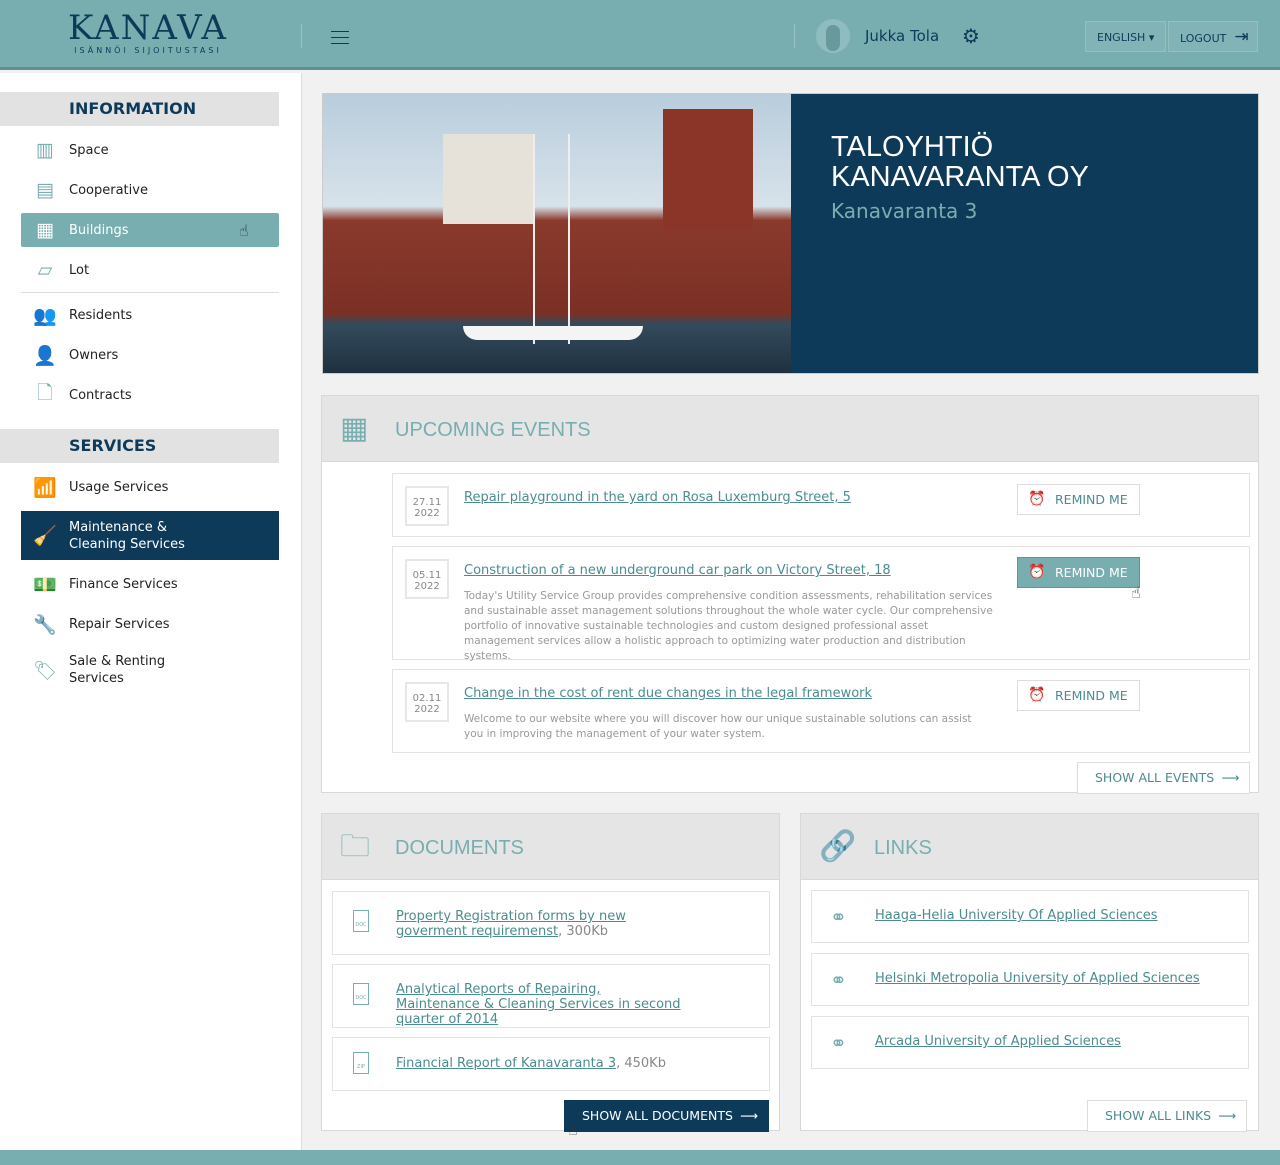  Describe the element at coordinates (150, 584) in the screenshot. I see `sidebar-item-finance-services: 💵 Finance Services` at that location.